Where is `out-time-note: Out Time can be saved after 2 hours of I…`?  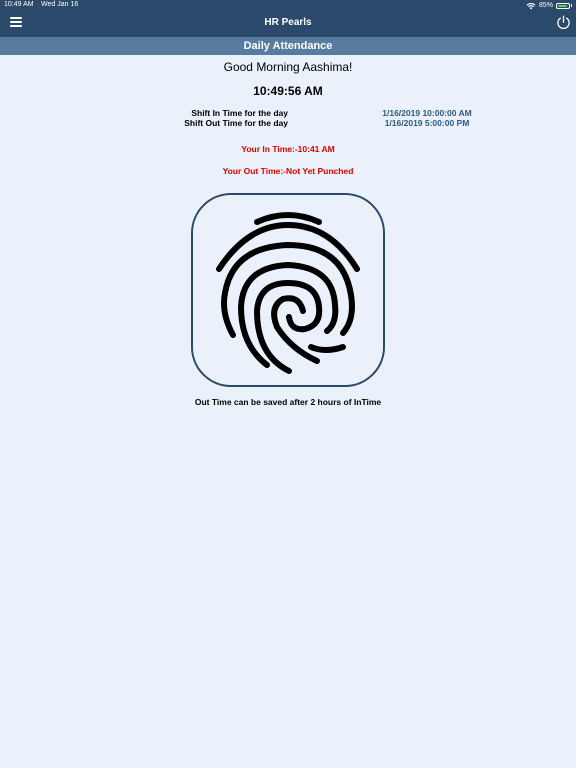
out-time-note: Out Time can be saved after 2 hours of I… is located at coordinates (288, 402).